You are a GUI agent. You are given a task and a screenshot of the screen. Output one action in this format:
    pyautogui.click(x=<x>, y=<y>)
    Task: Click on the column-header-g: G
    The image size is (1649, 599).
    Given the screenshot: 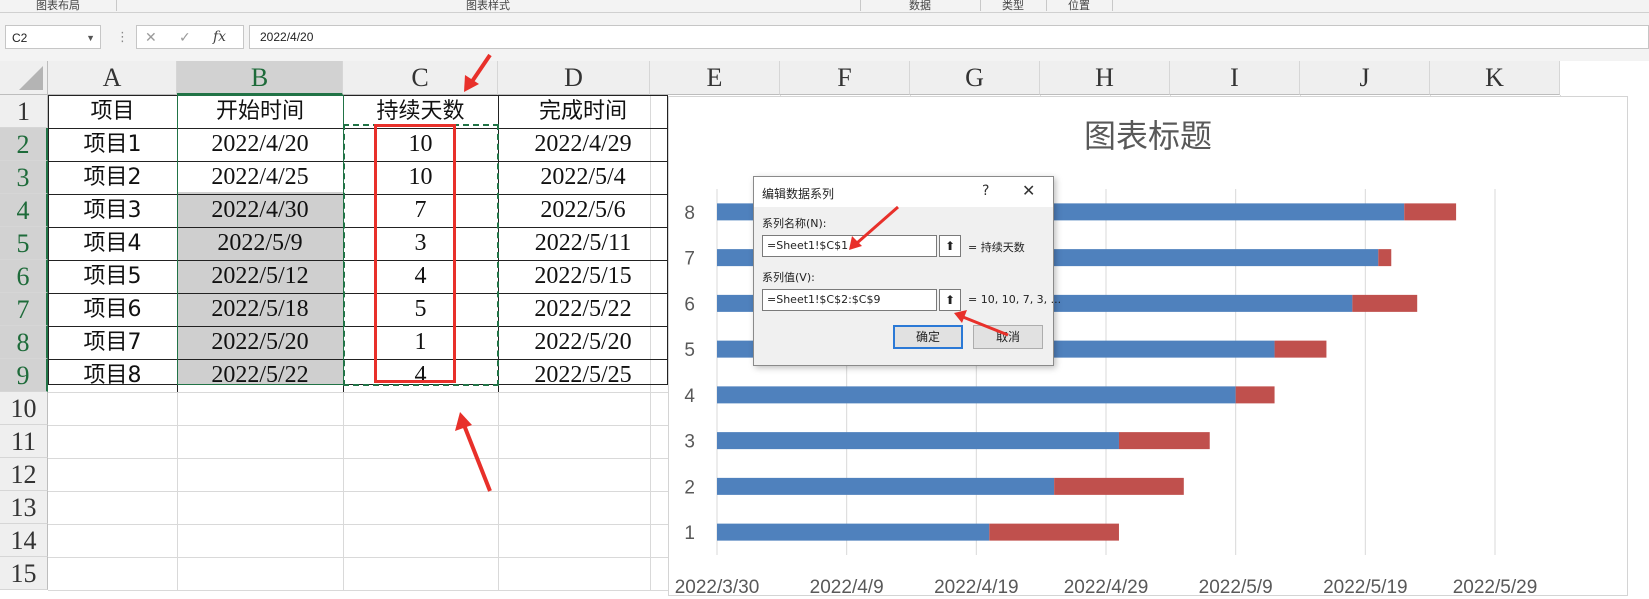 What is the action you would take?
    pyautogui.click(x=975, y=78)
    